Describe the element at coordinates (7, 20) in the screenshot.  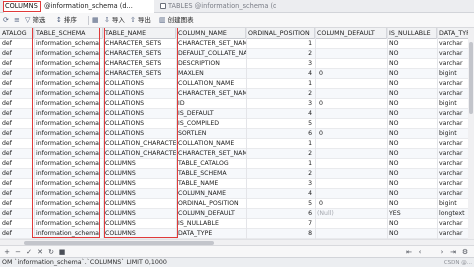
I see `transaction-button: ⟳` at that location.